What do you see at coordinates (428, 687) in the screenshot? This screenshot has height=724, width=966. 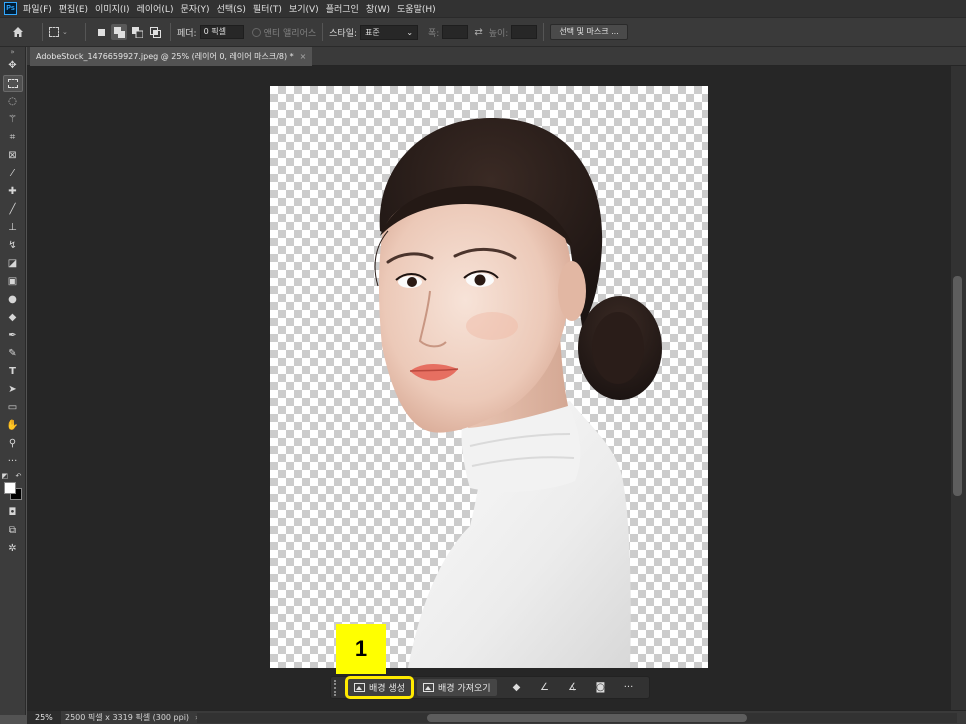 I see `import-image-icon` at bounding box center [428, 687].